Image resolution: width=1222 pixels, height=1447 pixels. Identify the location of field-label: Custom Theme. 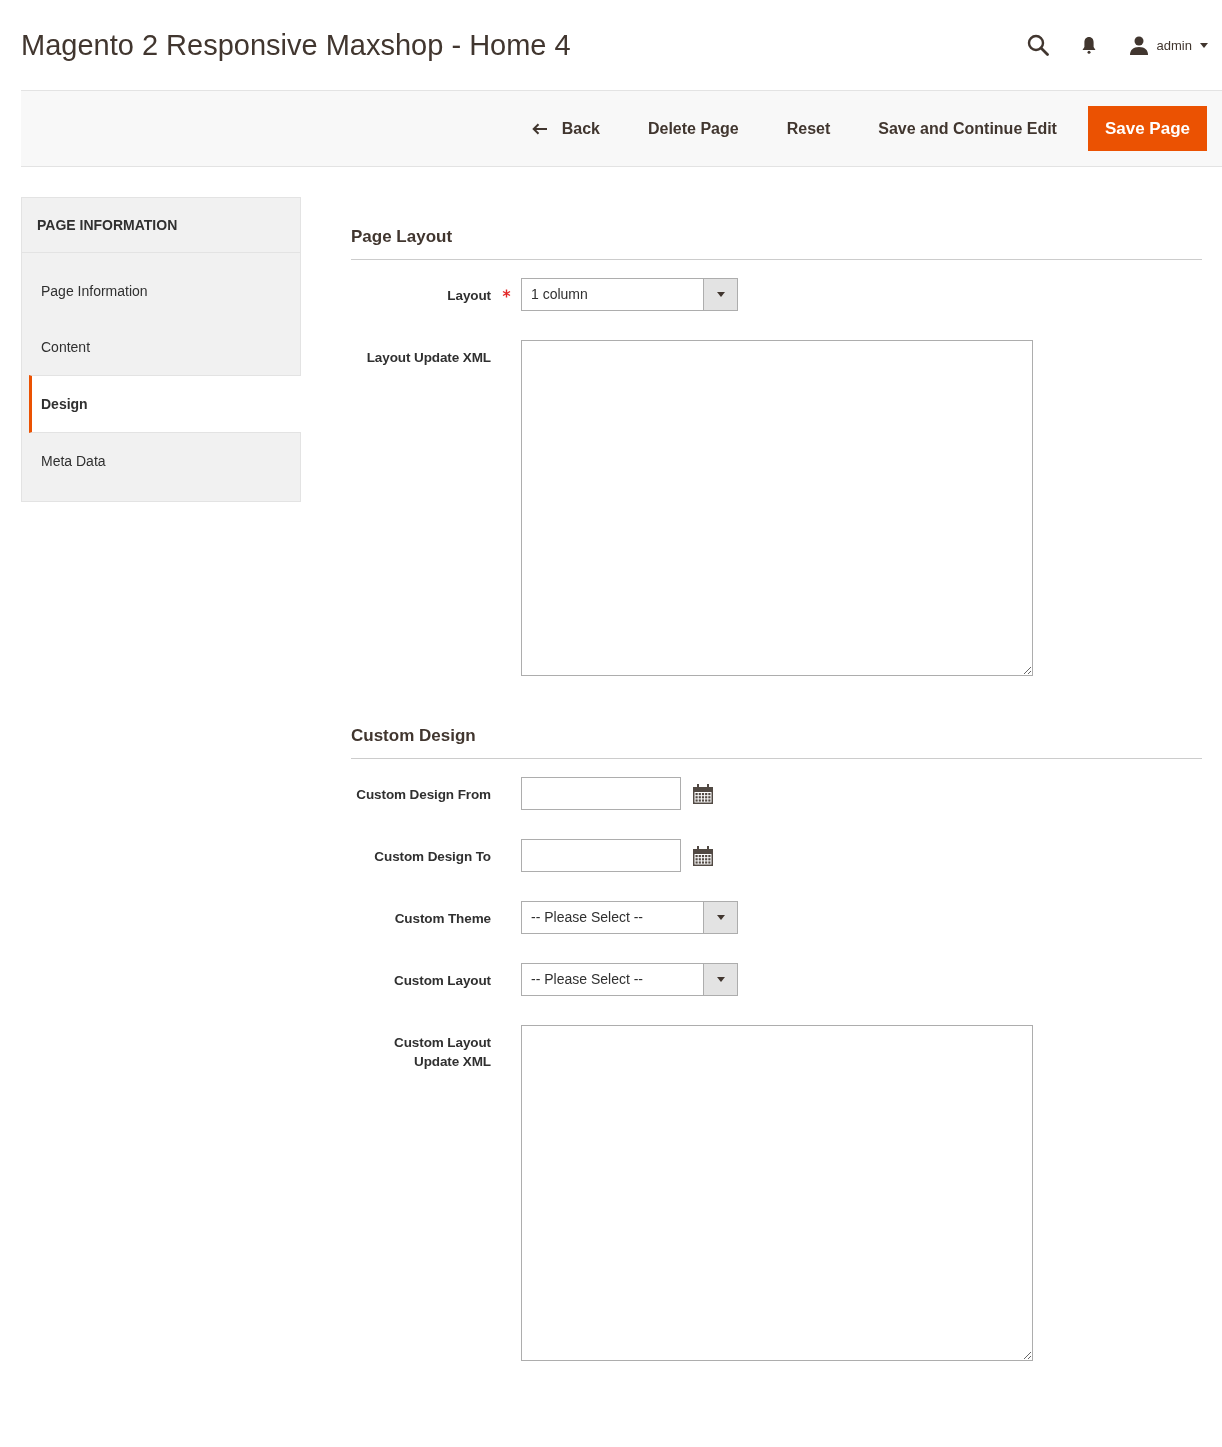
(442, 919).